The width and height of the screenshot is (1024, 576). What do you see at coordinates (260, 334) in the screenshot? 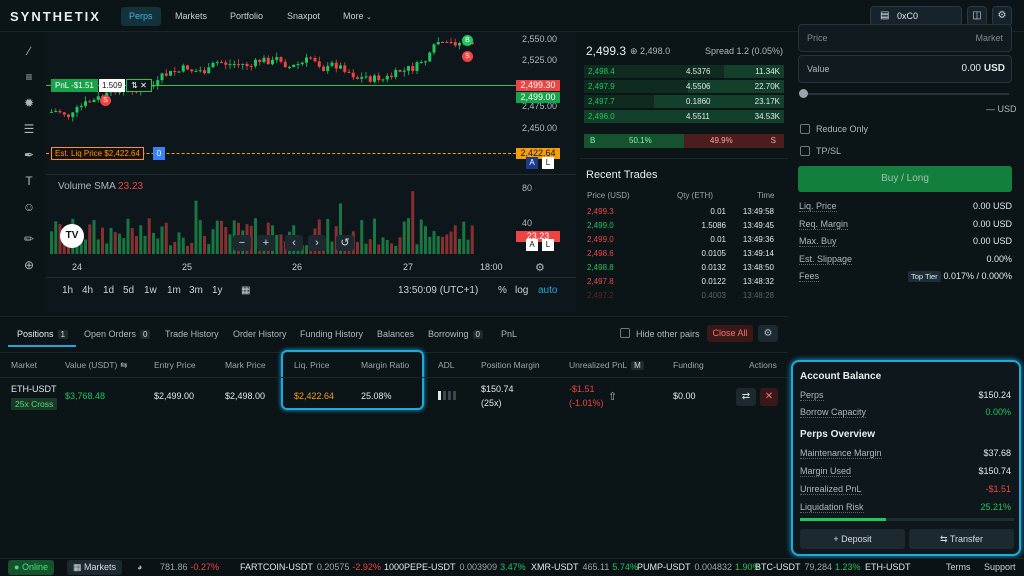
I see `tab-order-history: Order History` at bounding box center [260, 334].